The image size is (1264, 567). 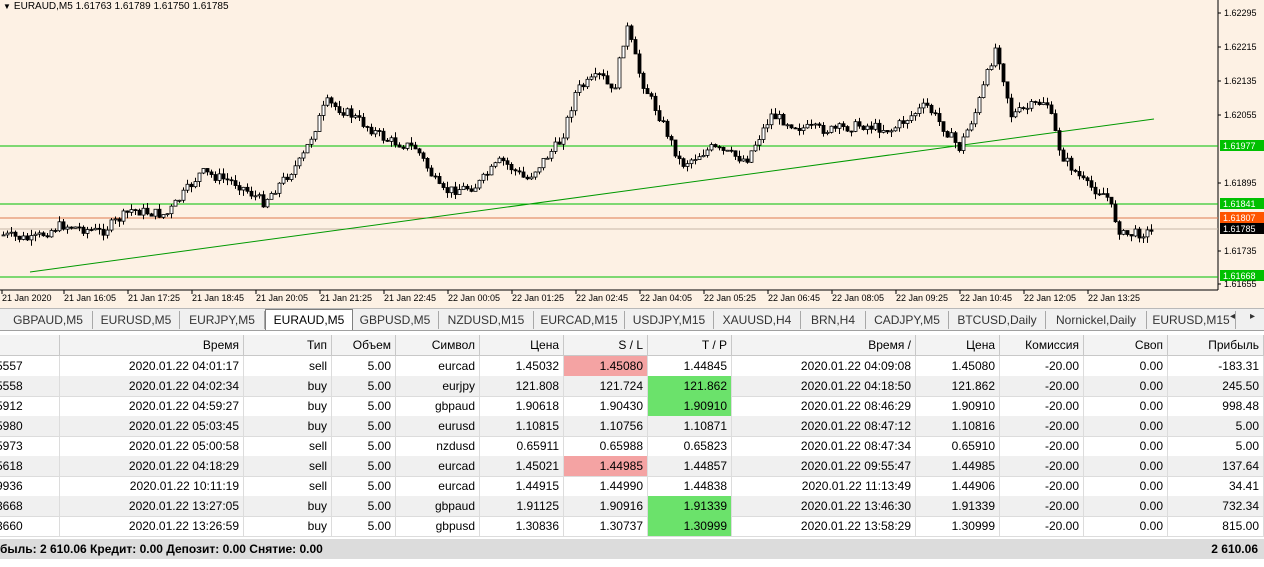 I want to click on column-header, so click(x=30, y=345).